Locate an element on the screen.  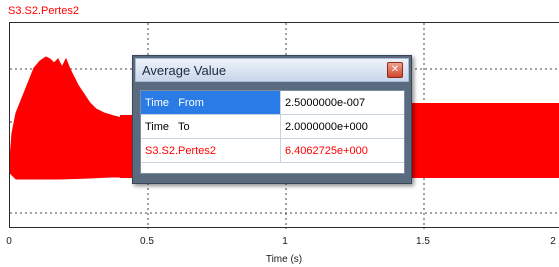
dialog-title: Average Value is located at coordinates (184, 70).